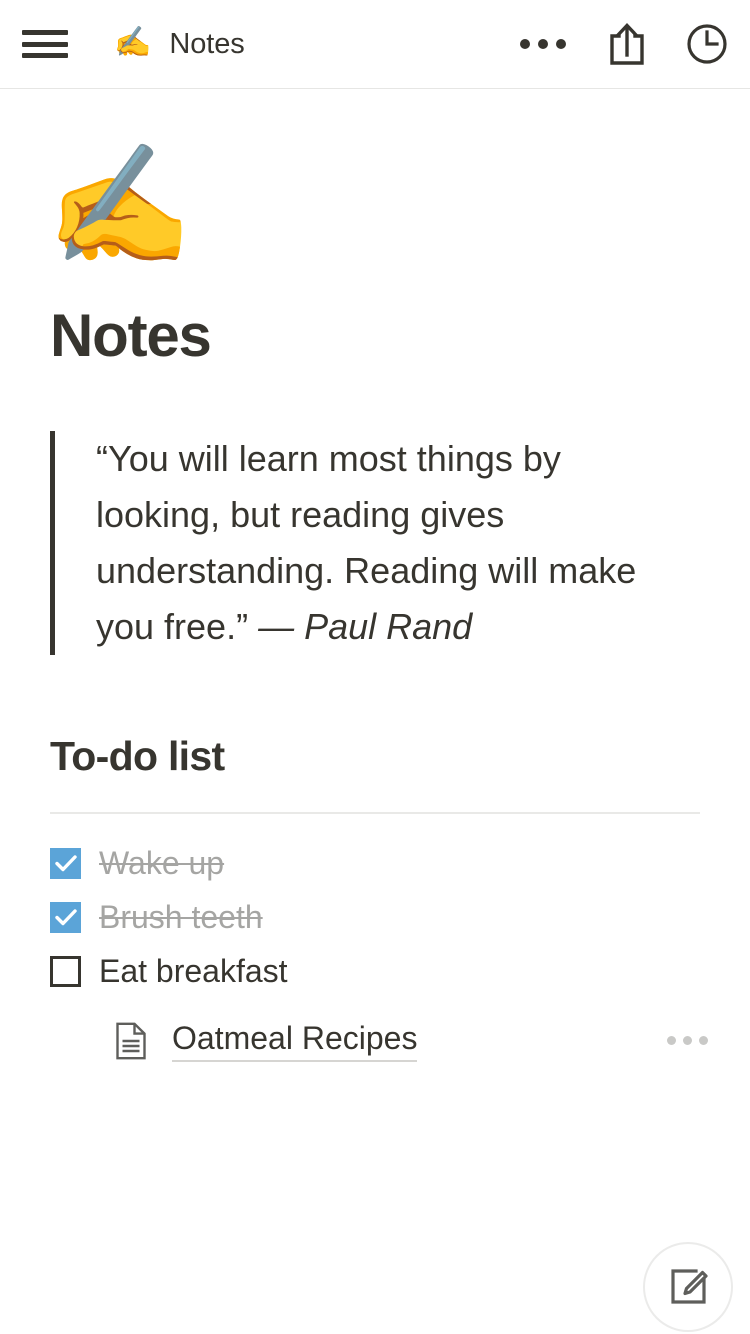 The image size is (750, 1334). What do you see at coordinates (707, 44) in the screenshot?
I see `clock-history-icon` at bounding box center [707, 44].